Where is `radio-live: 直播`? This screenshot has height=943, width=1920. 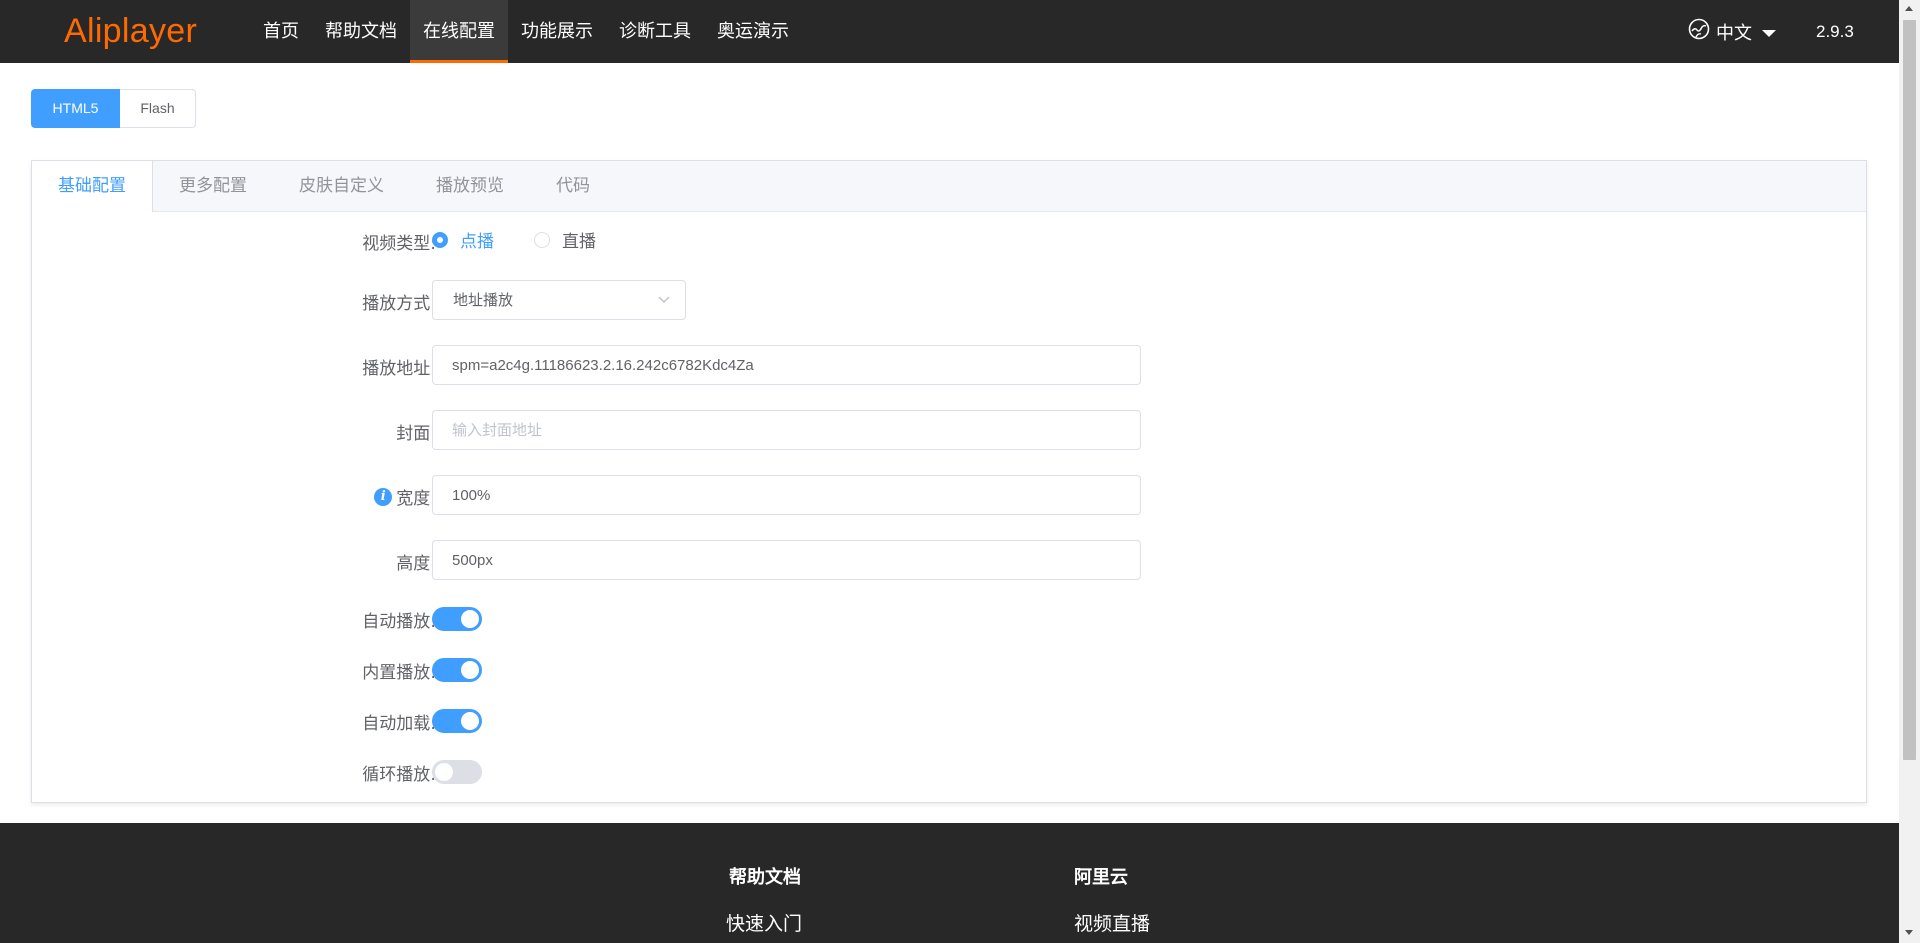 radio-live: 直播 is located at coordinates (565, 239).